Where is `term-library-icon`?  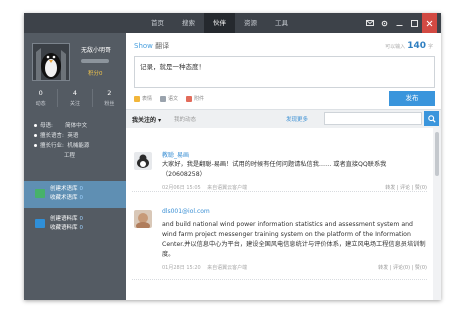
term-library-icon is located at coordinates (40, 193).